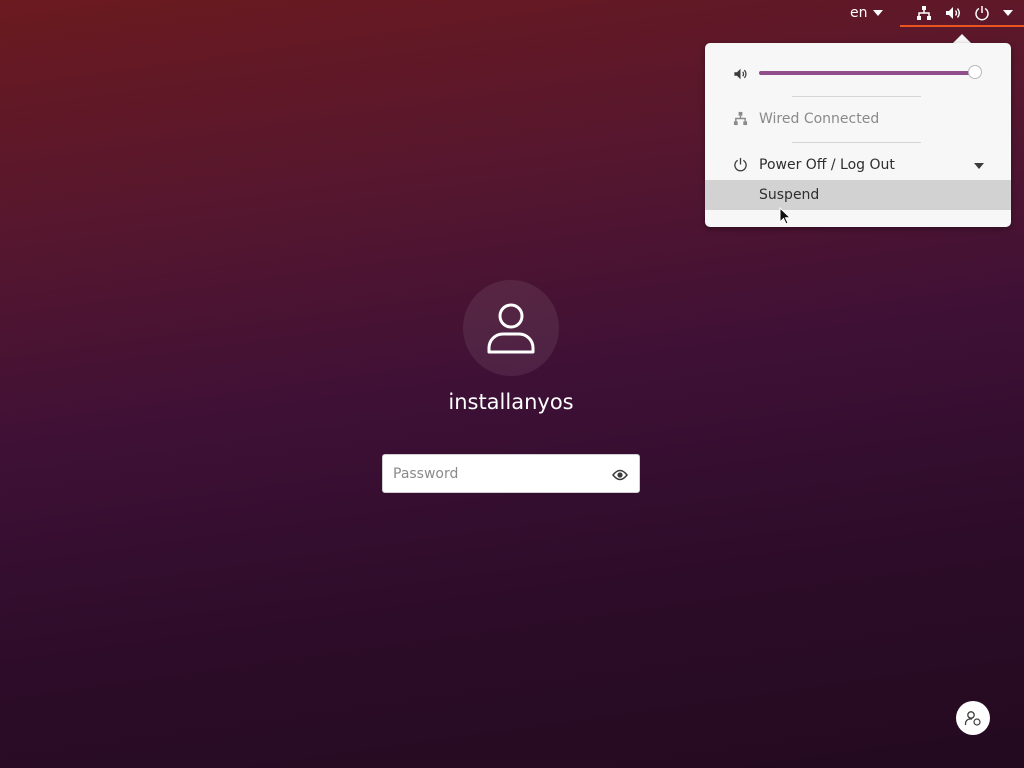 The width and height of the screenshot is (1024, 768). What do you see at coordinates (789, 195) in the screenshot?
I see `suspend-label: Suspend` at bounding box center [789, 195].